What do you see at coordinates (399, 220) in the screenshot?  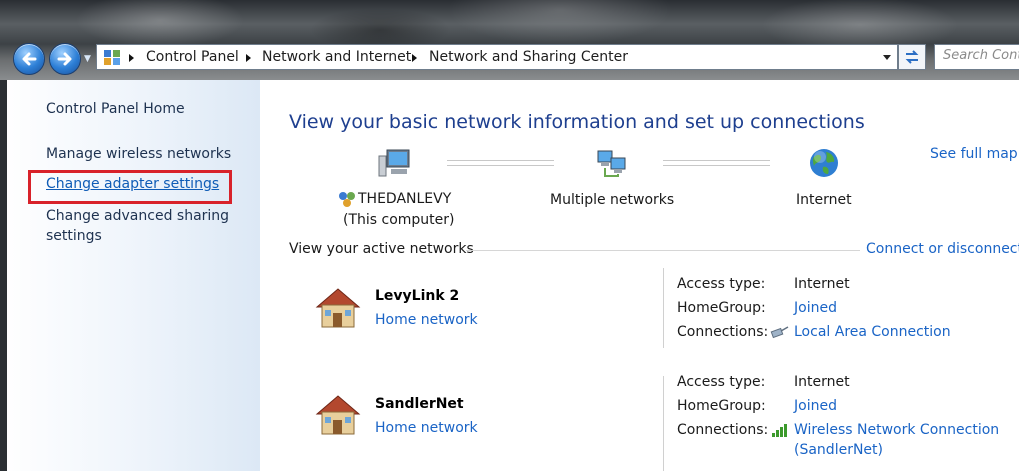 I see `computer-subtitle: (This computer)` at bounding box center [399, 220].